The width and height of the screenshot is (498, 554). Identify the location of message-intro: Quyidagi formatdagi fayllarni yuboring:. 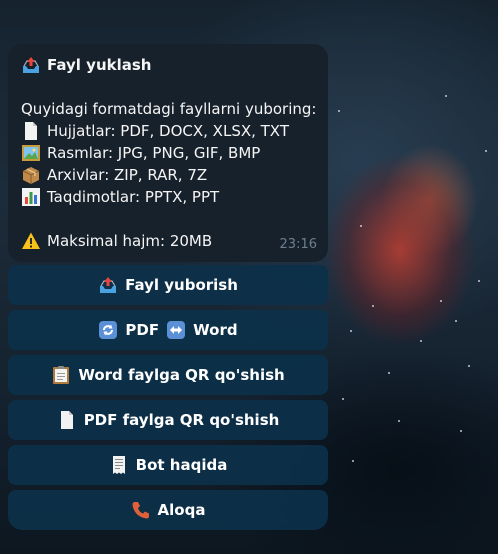
(169, 109).